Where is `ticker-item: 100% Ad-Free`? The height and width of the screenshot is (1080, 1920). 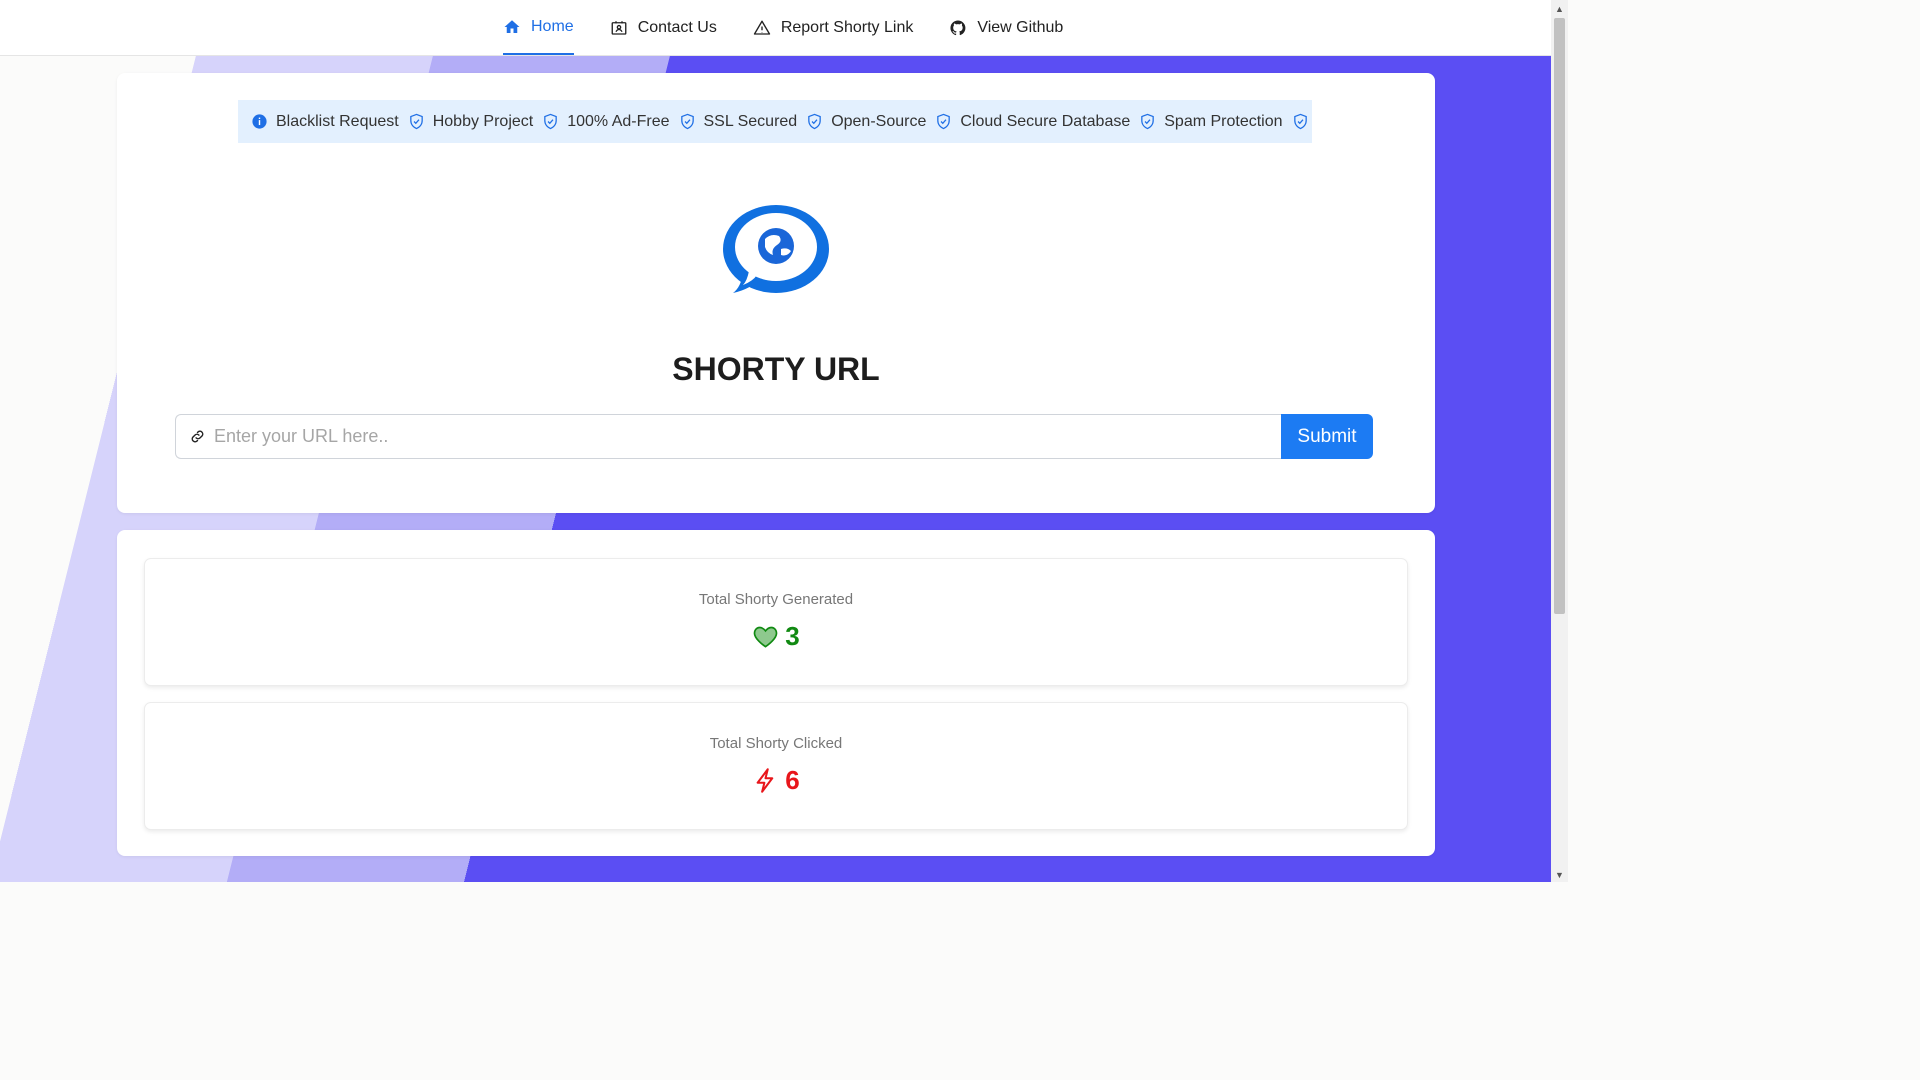
ticker-item: 100% Ad-Free is located at coordinates (606, 121).